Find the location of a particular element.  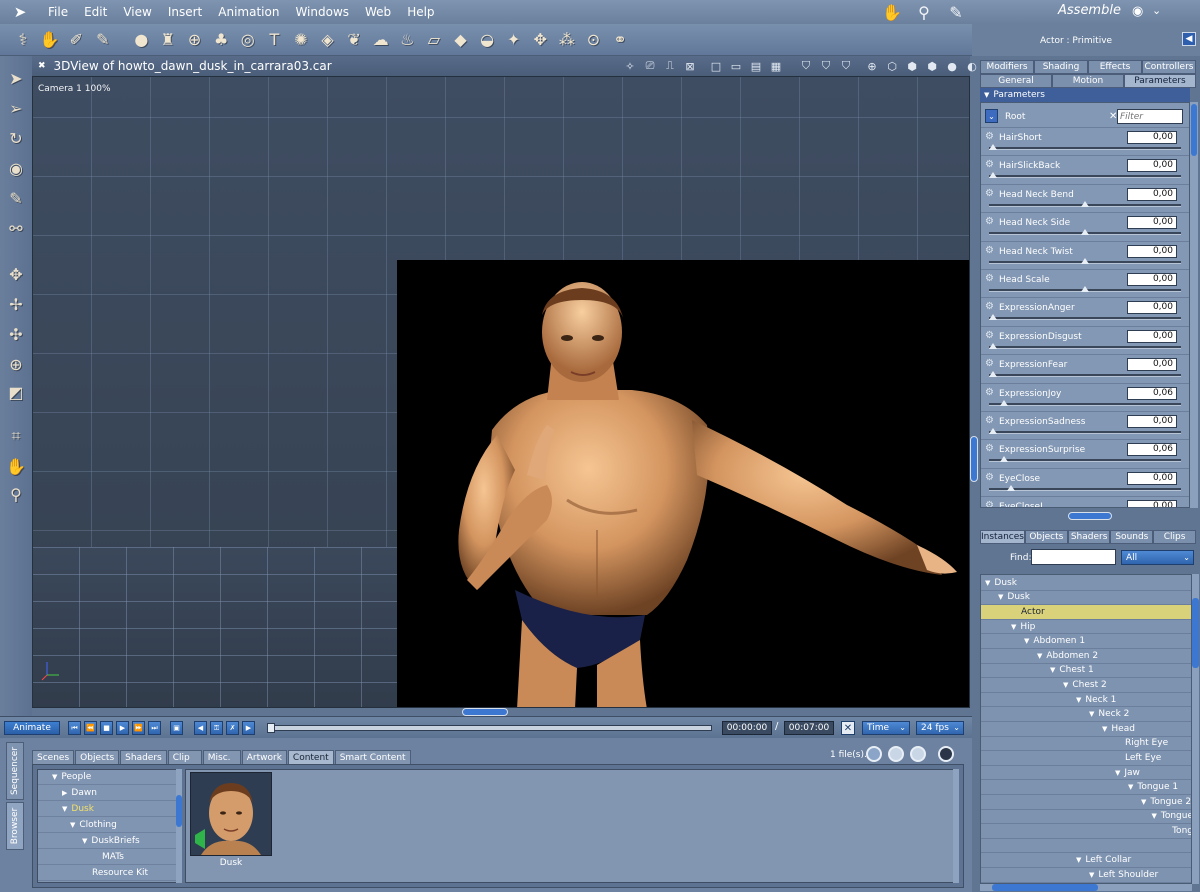

move-xy-icon: ✥ is located at coordinates (16, 274).